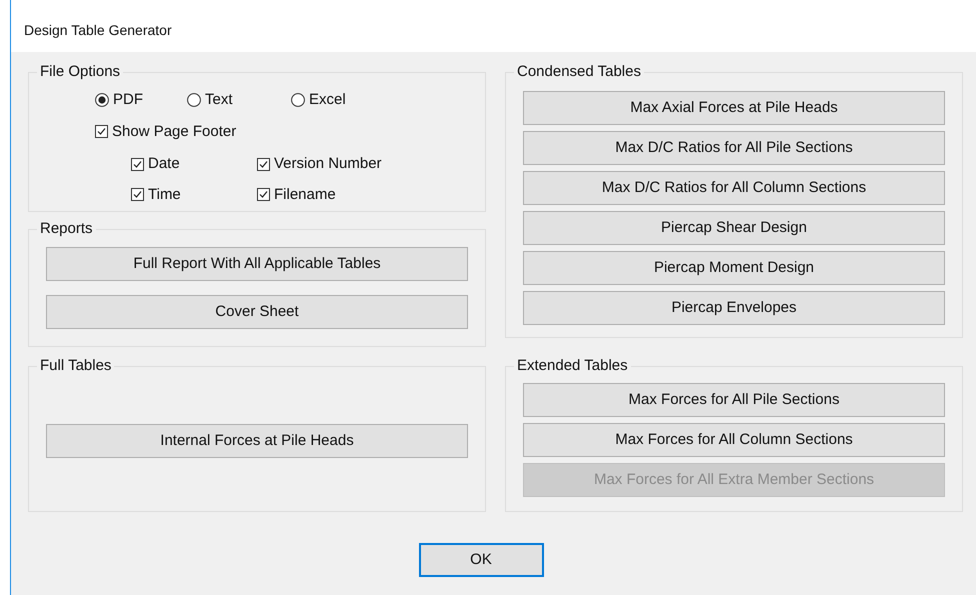  Describe the element at coordinates (164, 164) in the screenshot. I see `option-label: Date` at that location.